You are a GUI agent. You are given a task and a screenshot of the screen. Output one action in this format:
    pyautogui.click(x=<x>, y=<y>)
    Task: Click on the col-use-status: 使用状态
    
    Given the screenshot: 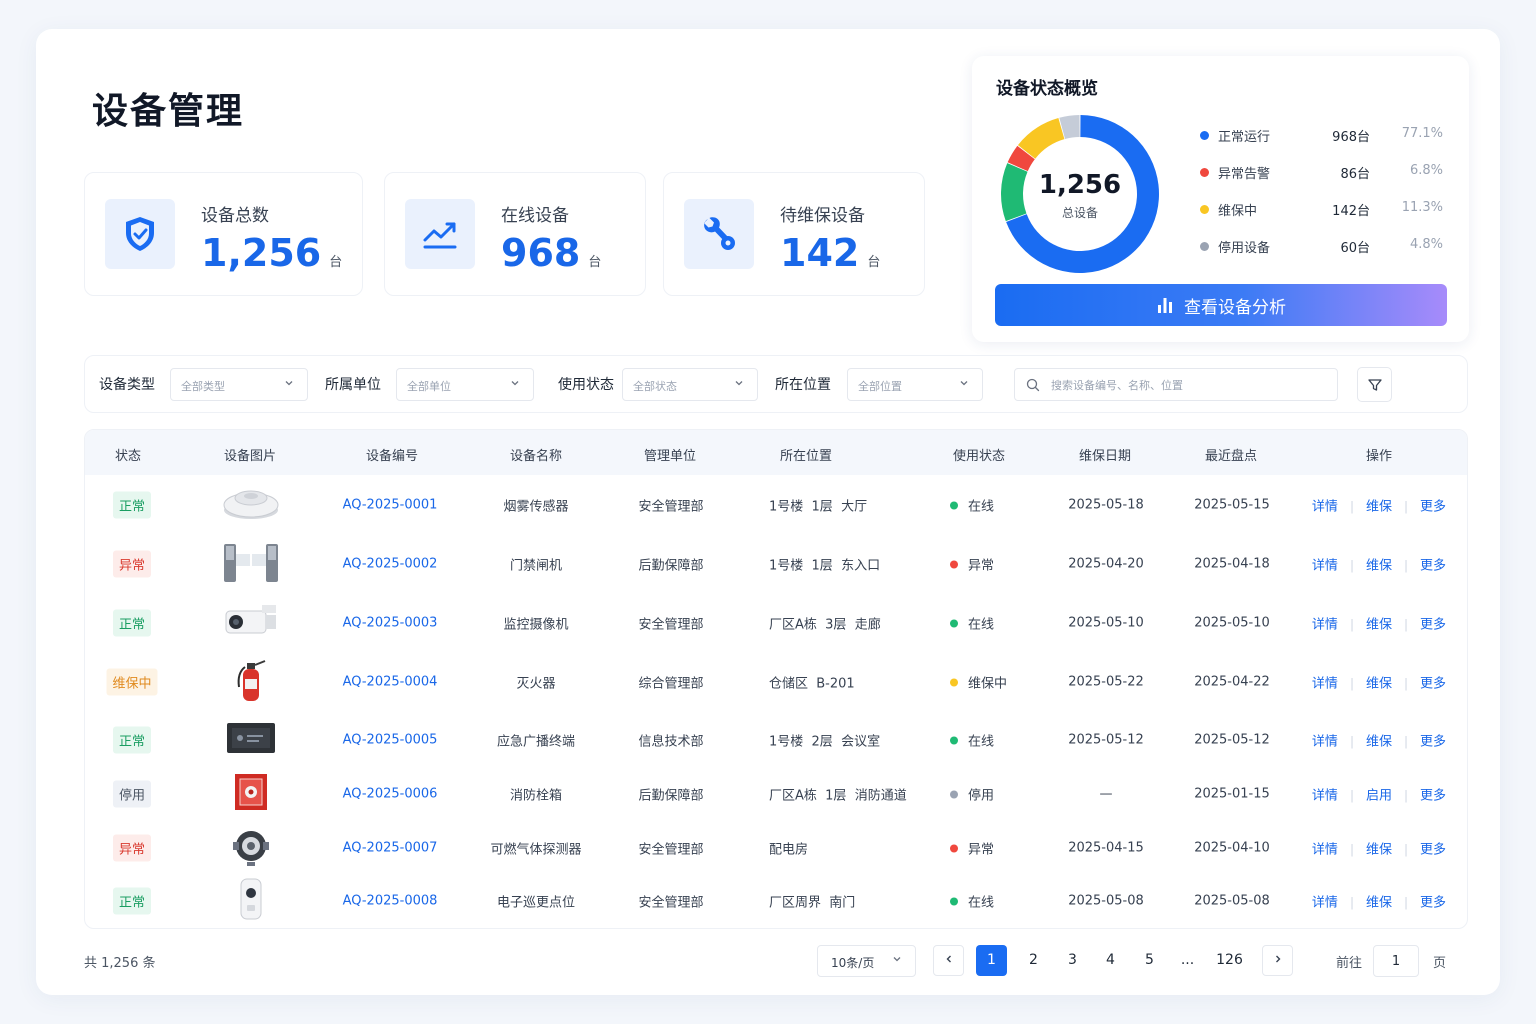 What is the action you would take?
    pyautogui.click(x=979, y=456)
    